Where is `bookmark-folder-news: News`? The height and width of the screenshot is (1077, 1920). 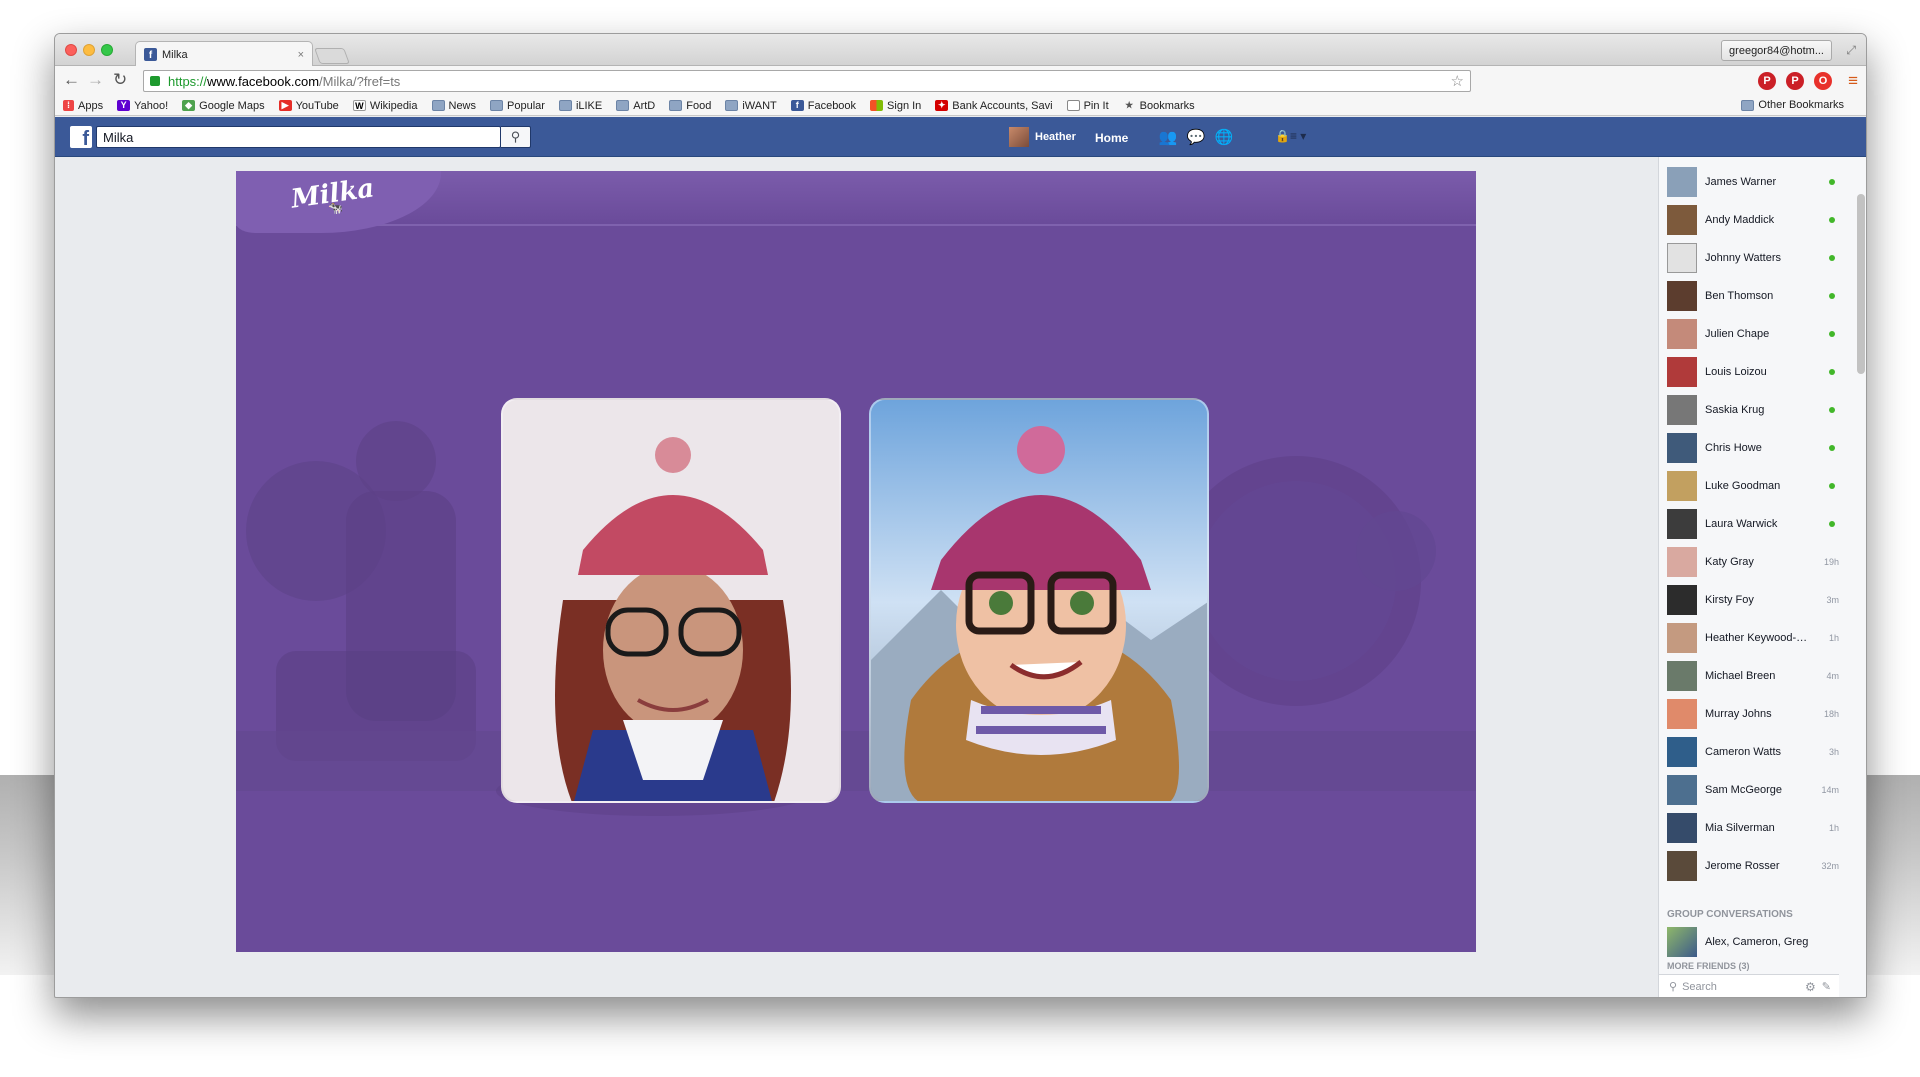
bookmark-folder-news: News is located at coordinates (453, 106).